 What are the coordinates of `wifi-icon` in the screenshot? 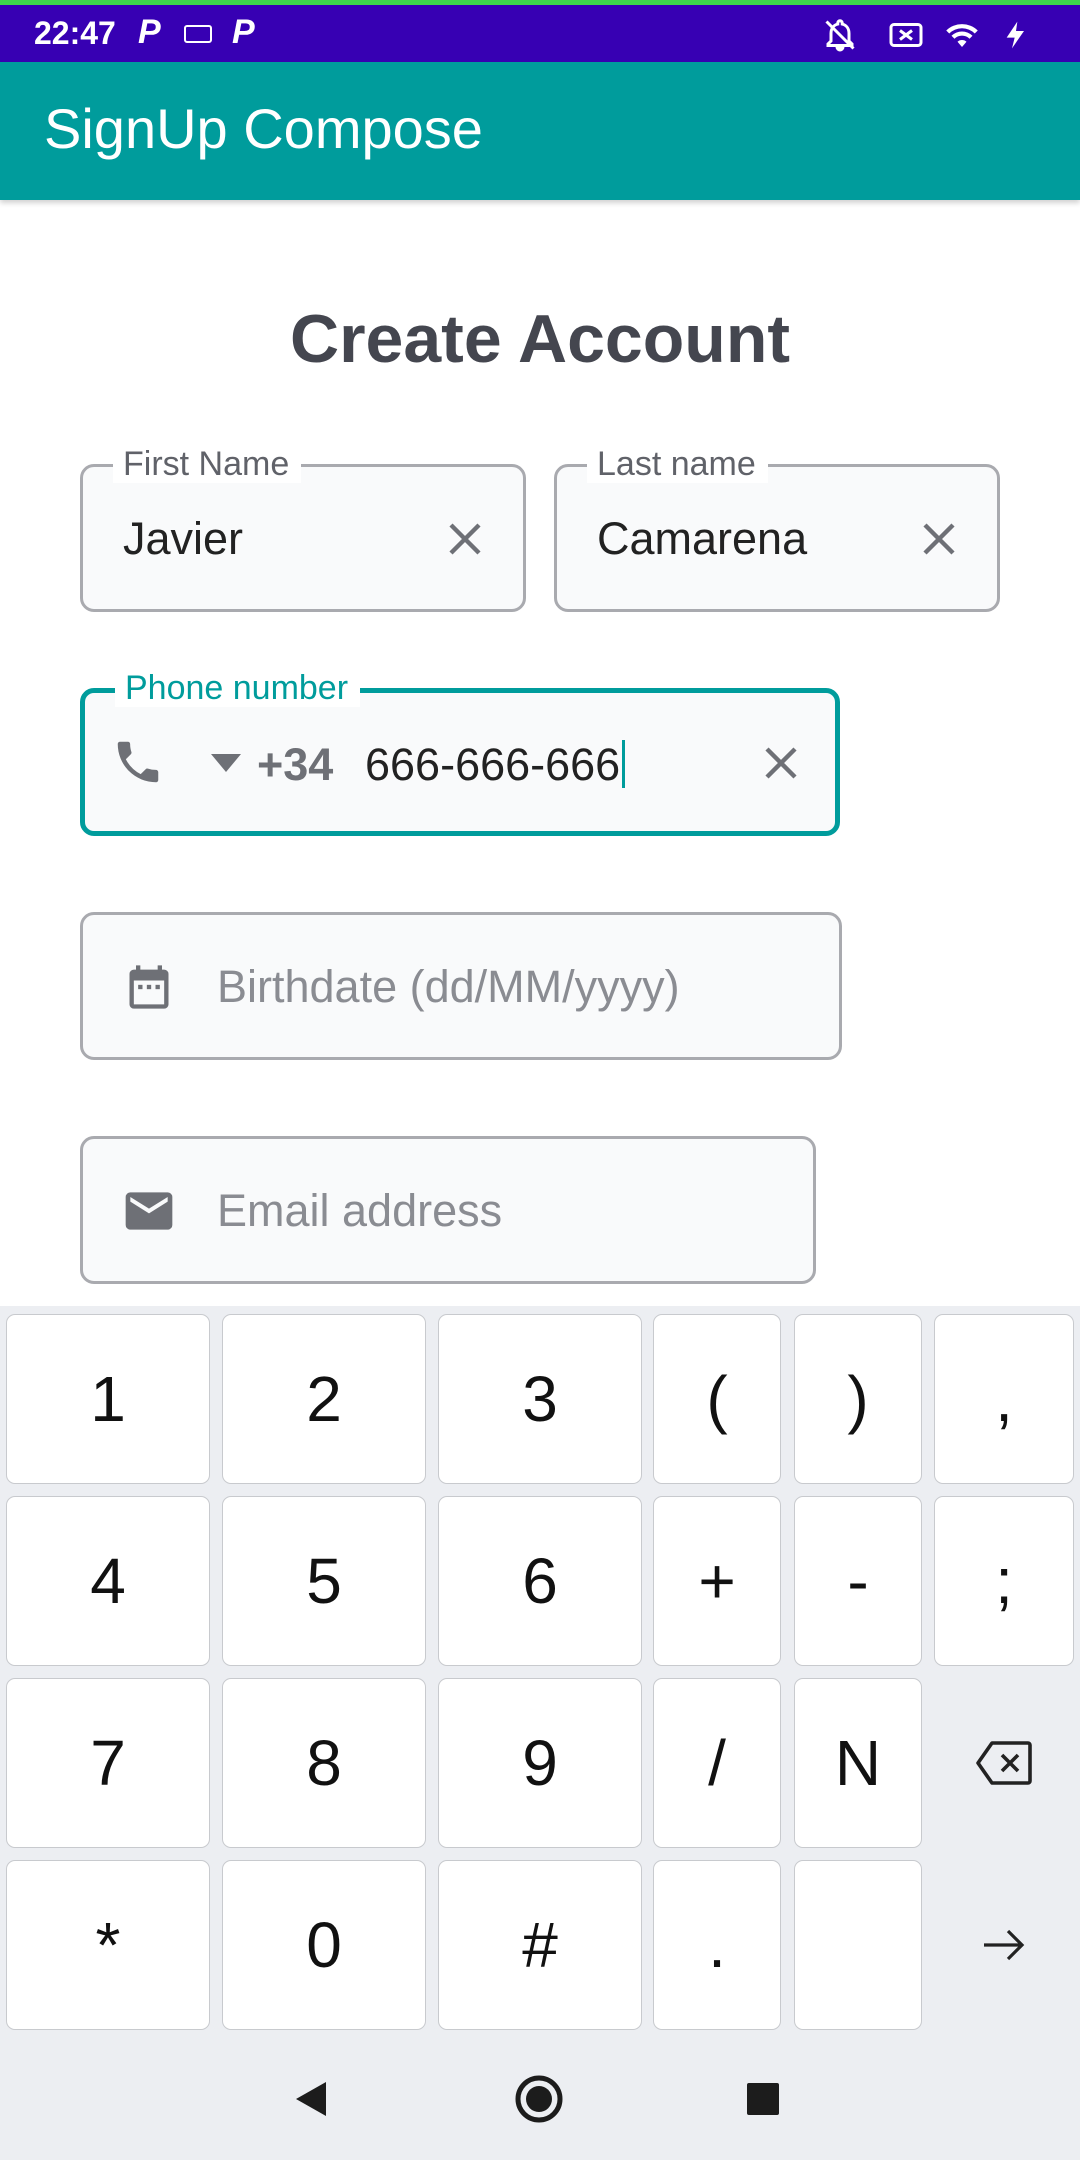 It's located at (962, 35).